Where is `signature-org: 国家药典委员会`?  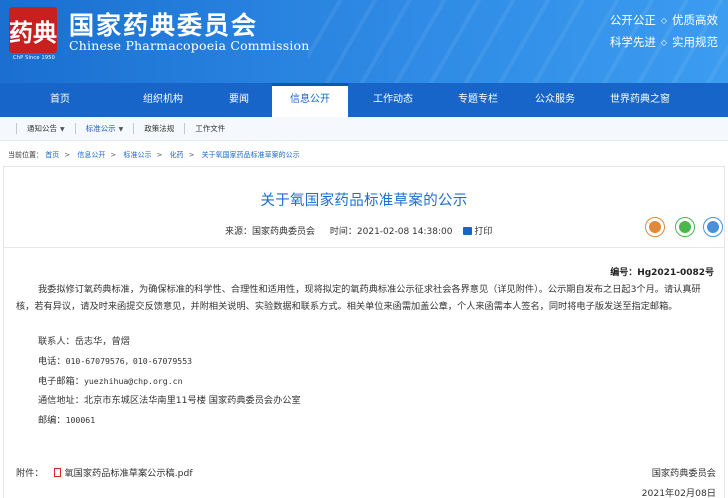
signature-org: 国家药典委员会 is located at coordinates (683, 473).